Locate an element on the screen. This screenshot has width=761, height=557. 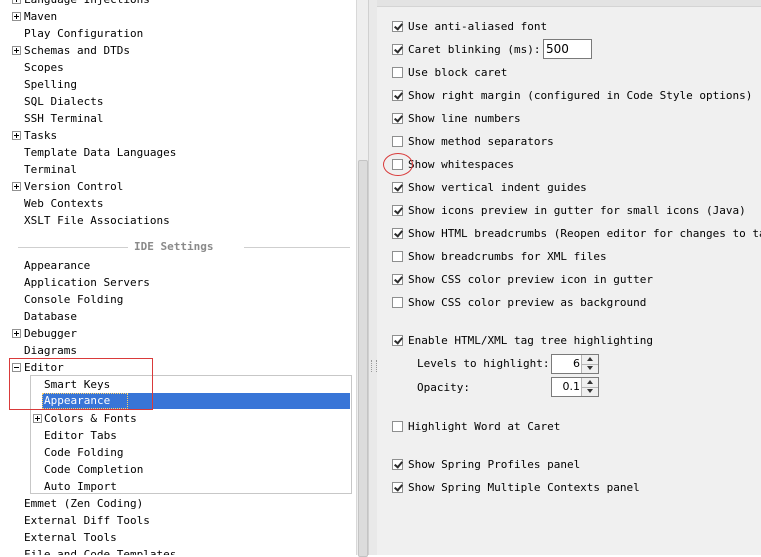
tree-item-code-folding: Code Folding is located at coordinates (175, 452).